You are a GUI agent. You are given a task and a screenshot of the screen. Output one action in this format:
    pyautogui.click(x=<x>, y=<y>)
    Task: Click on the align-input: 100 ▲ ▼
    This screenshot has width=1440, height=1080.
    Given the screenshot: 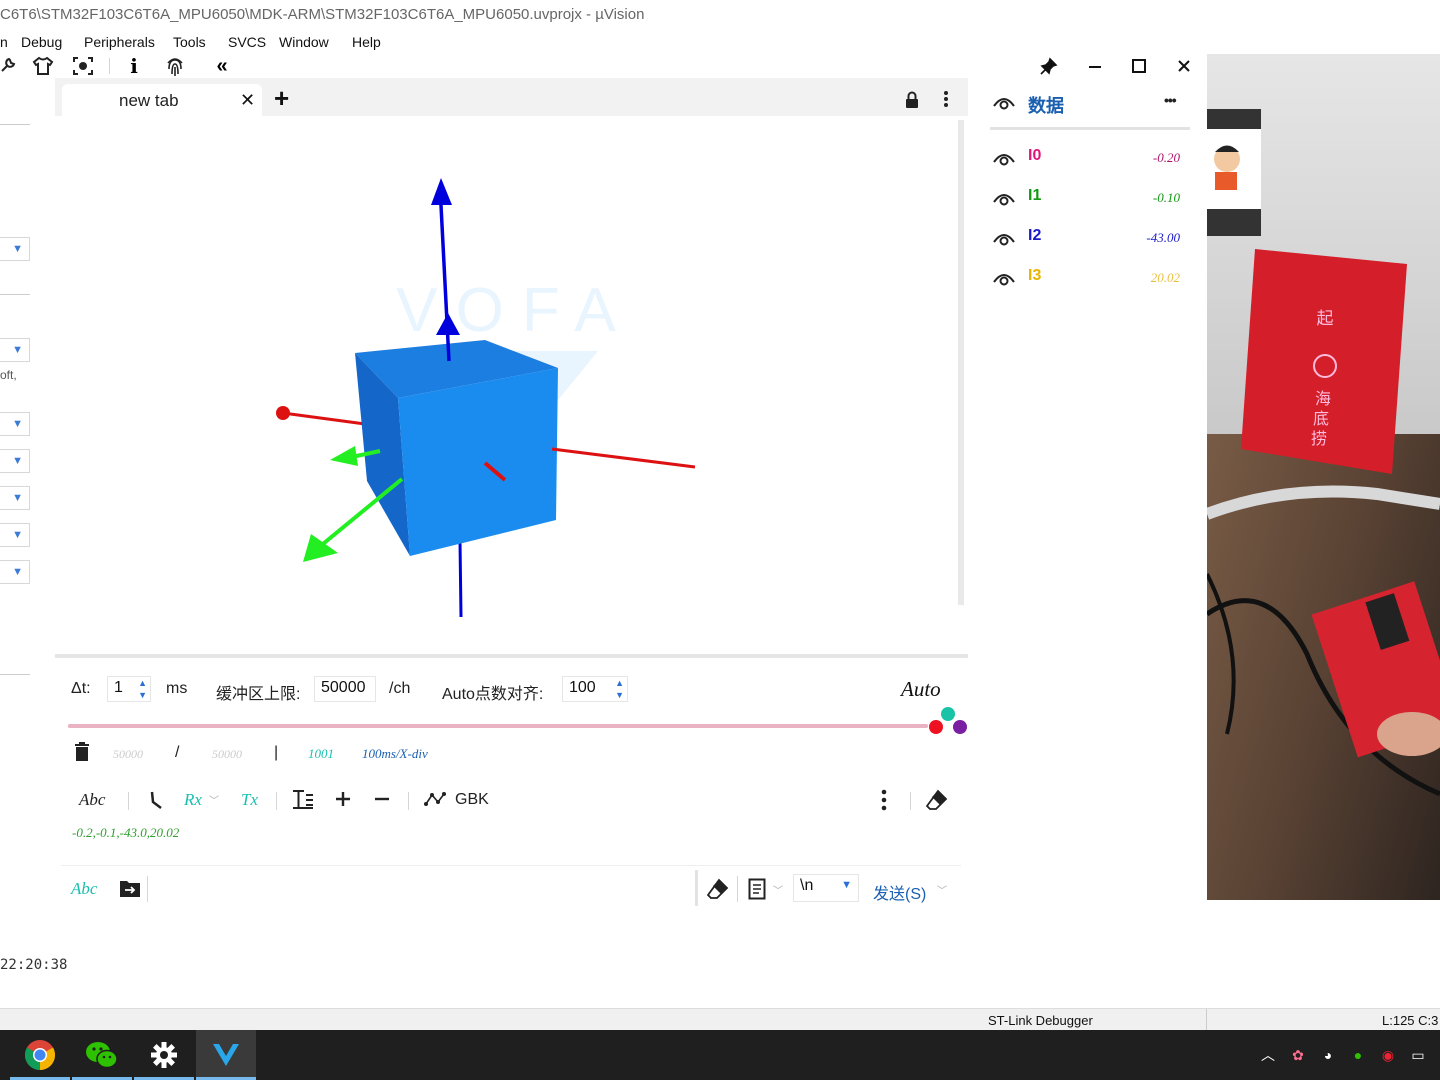 What is the action you would take?
    pyautogui.click(x=595, y=689)
    